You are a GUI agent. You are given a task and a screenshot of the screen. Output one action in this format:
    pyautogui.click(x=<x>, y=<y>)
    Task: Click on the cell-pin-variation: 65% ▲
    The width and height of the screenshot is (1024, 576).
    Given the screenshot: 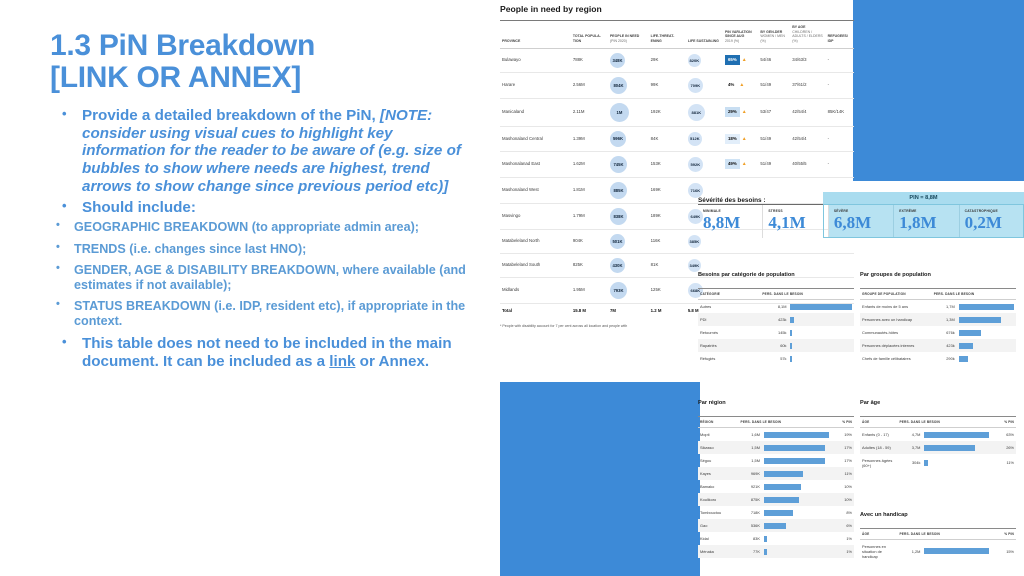 What is the action you would take?
    pyautogui.click(x=740, y=60)
    